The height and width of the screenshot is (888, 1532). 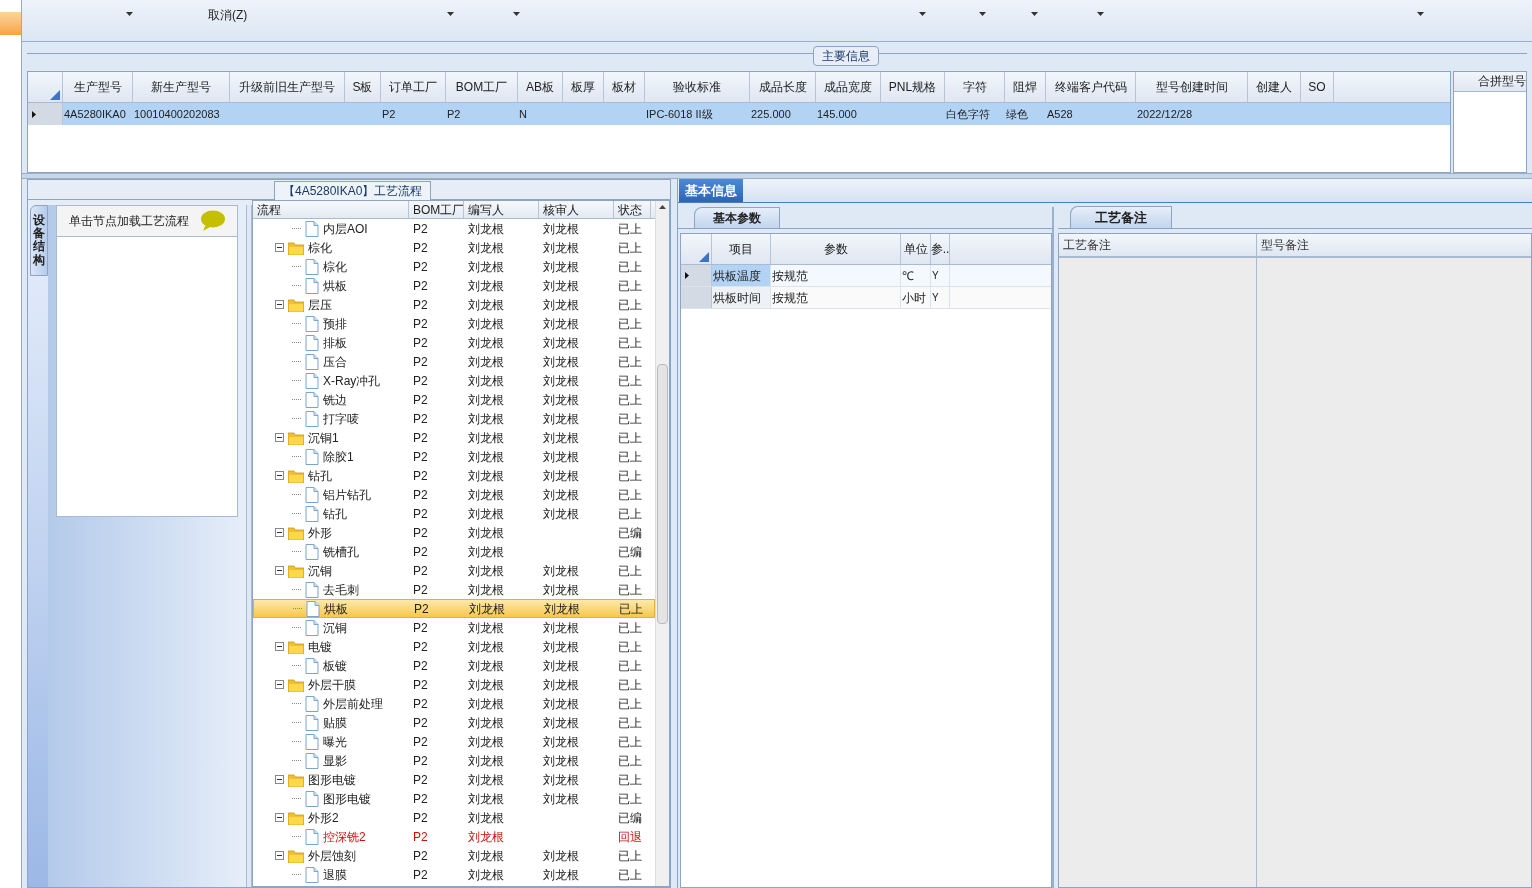 What do you see at coordinates (866, 276) in the screenshot?
I see `table-row: 烘板温度 按规范 ℃ Y` at bounding box center [866, 276].